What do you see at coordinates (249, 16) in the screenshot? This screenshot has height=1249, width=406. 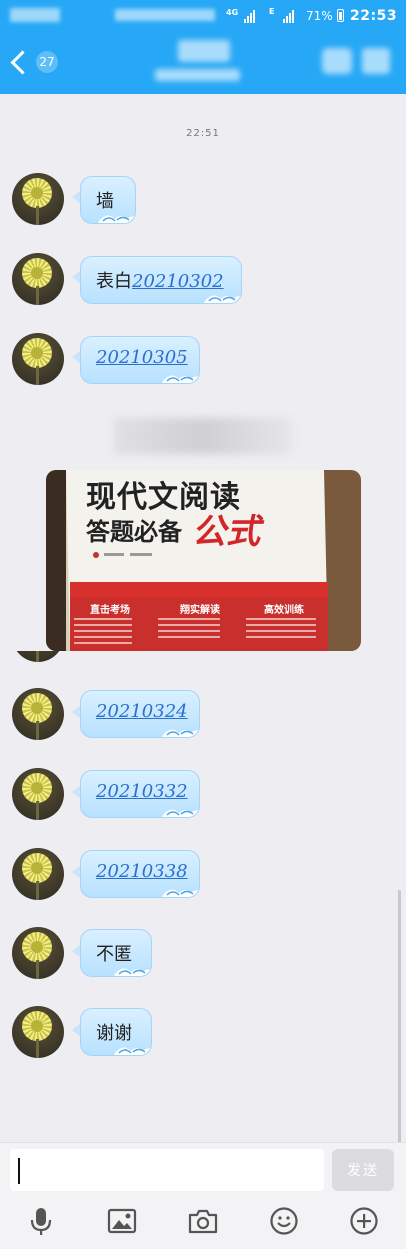 I see `signal-icon` at bounding box center [249, 16].